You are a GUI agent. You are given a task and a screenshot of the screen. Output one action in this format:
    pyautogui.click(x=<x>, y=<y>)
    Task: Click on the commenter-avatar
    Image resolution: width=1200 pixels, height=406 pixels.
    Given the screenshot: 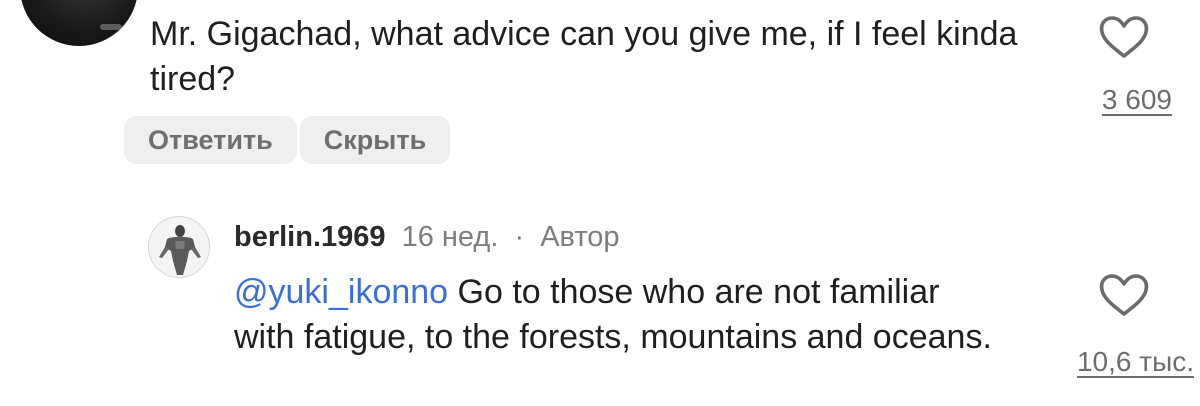 What is the action you would take?
    pyautogui.click(x=79, y=23)
    